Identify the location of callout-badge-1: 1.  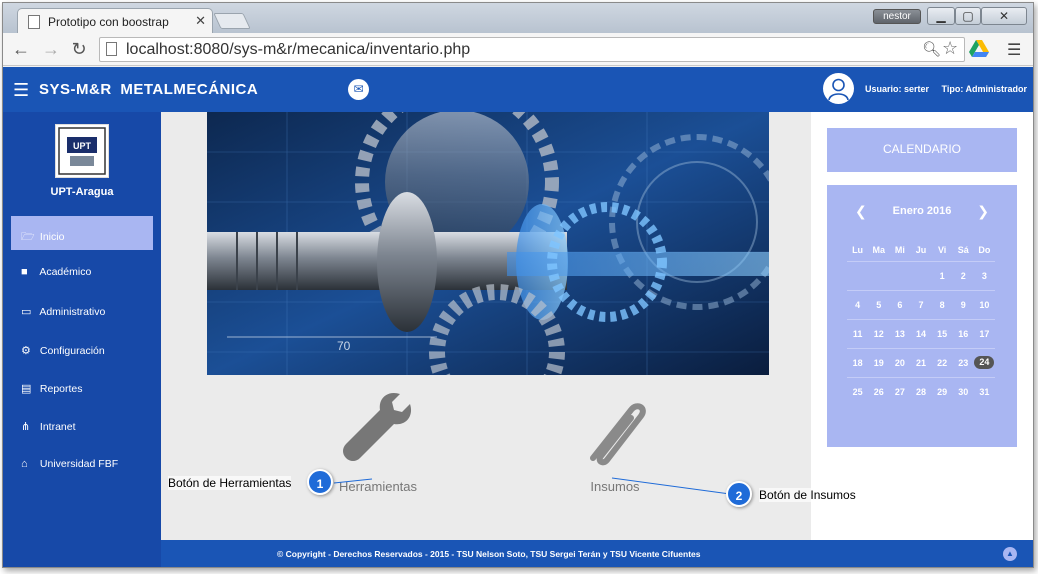
(320, 482).